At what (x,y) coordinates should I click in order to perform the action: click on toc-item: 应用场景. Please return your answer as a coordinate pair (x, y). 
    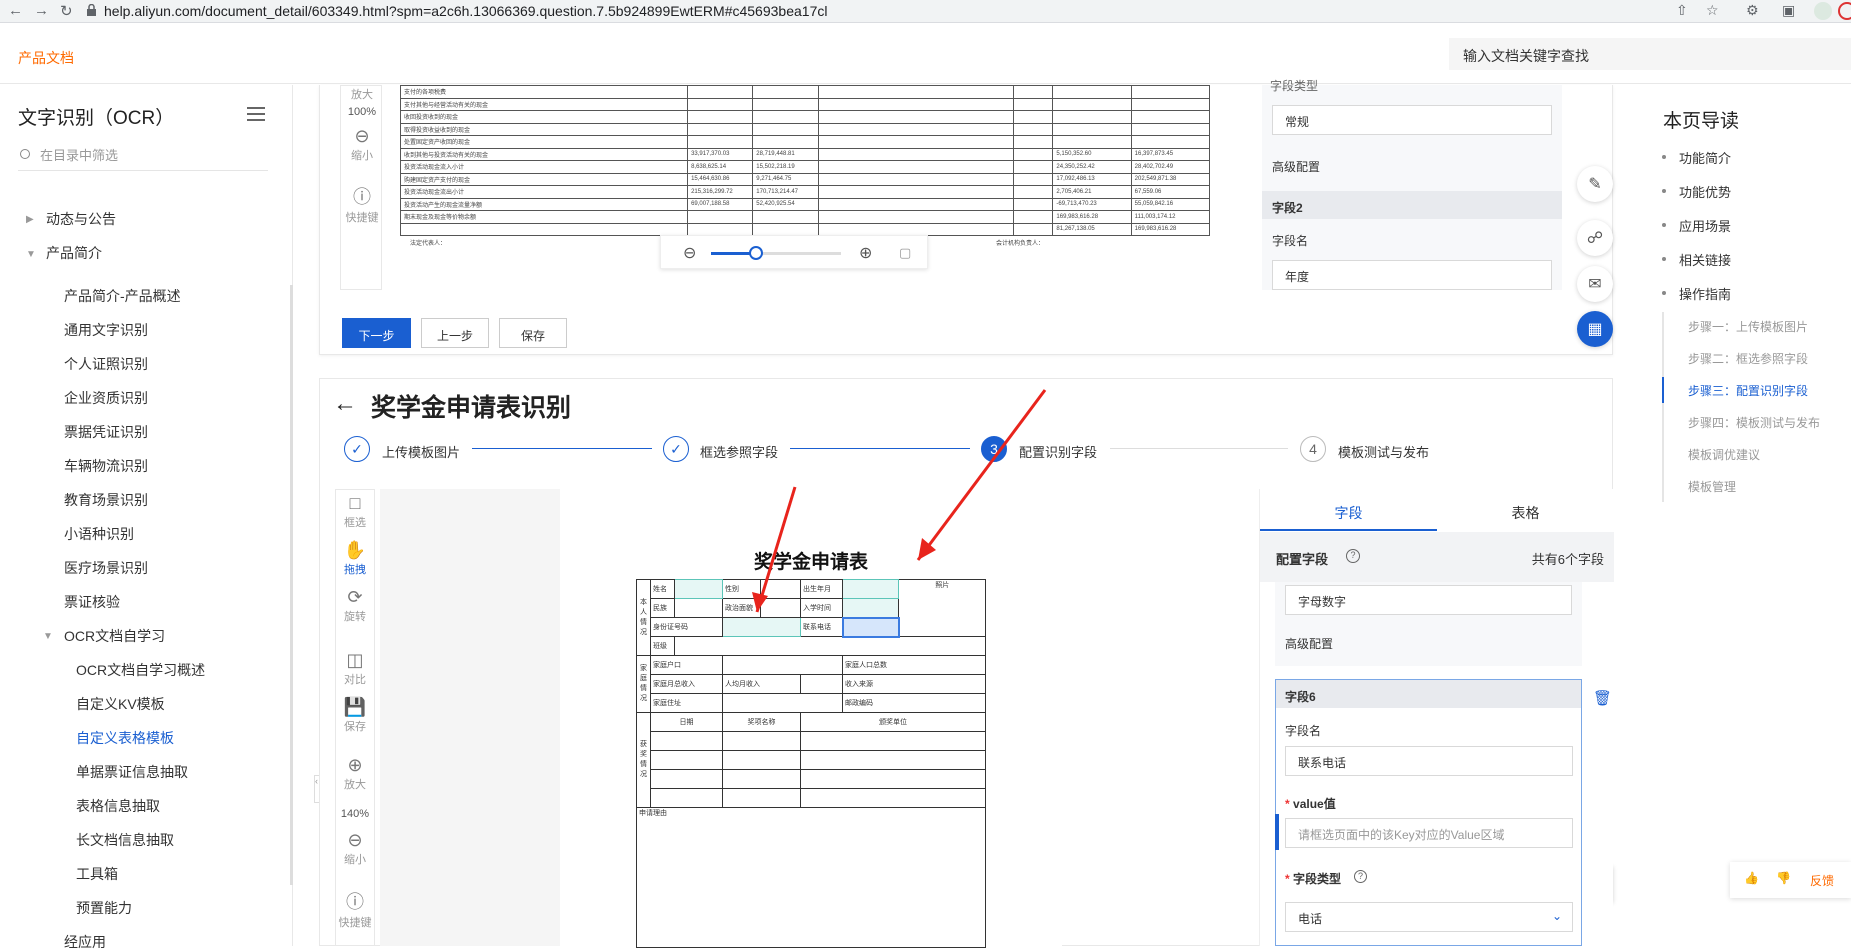
    Looking at the image, I should click on (1705, 225).